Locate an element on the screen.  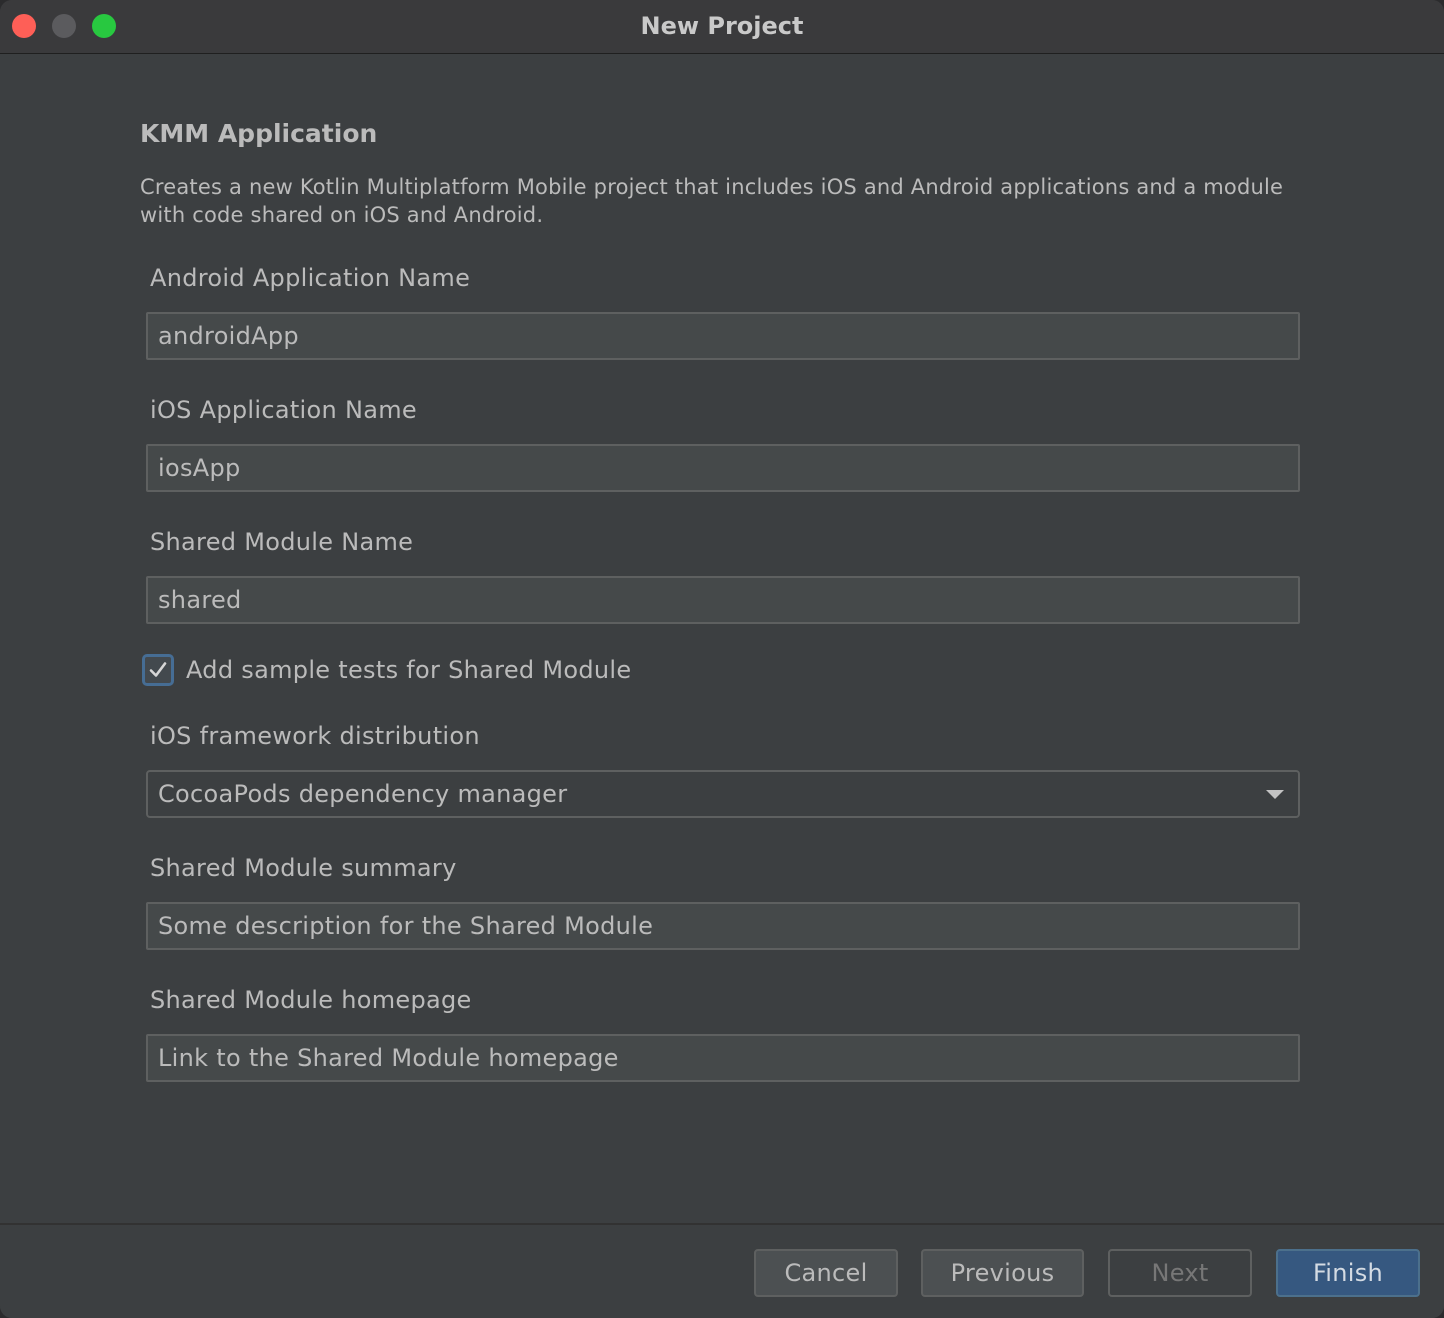
window-title: New Project is located at coordinates (722, 26).